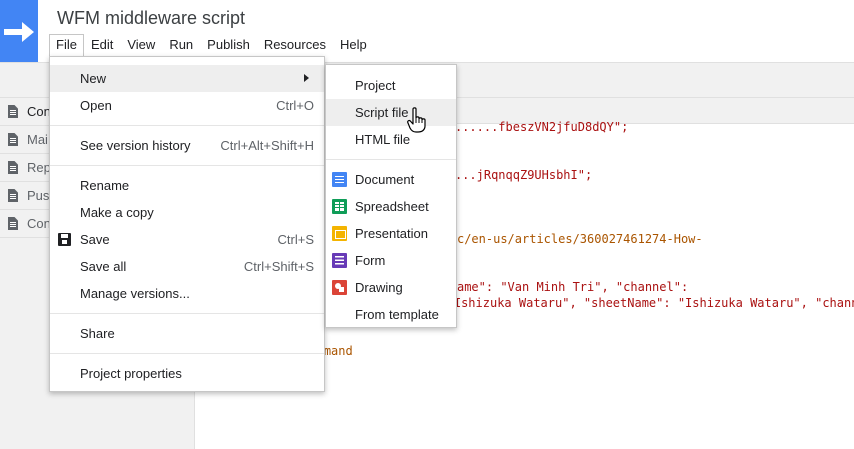  What do you see at coordinates (382, 112) in the screenshot?
I see `menu-item-label: Script file` at bounding box center [382, 112].